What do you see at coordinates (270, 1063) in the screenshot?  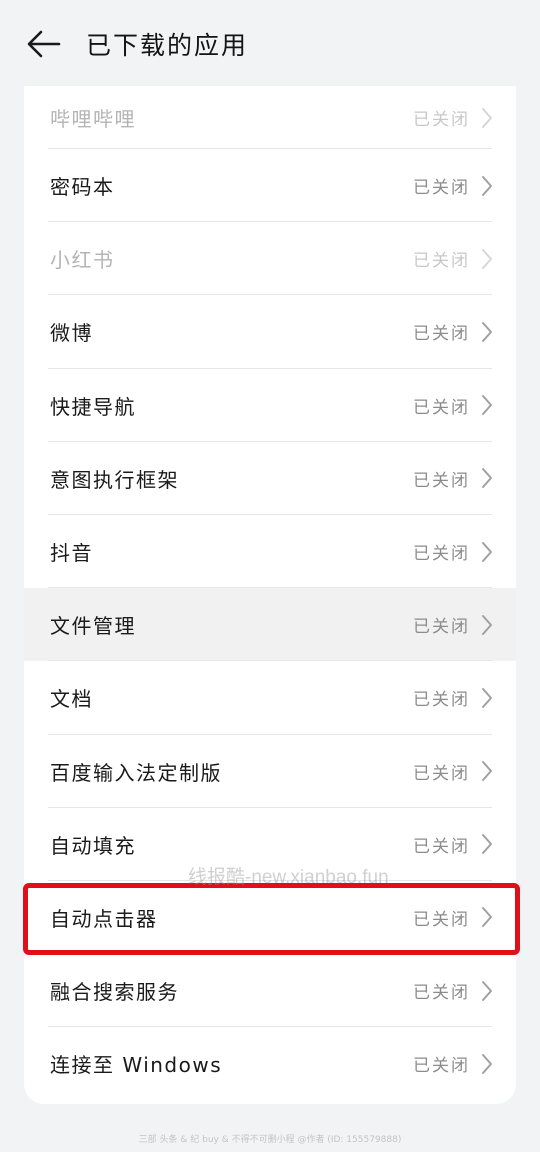 I see `app-list-item: 连接至 Windows 已关闭` at bounding box center [270, 1063].